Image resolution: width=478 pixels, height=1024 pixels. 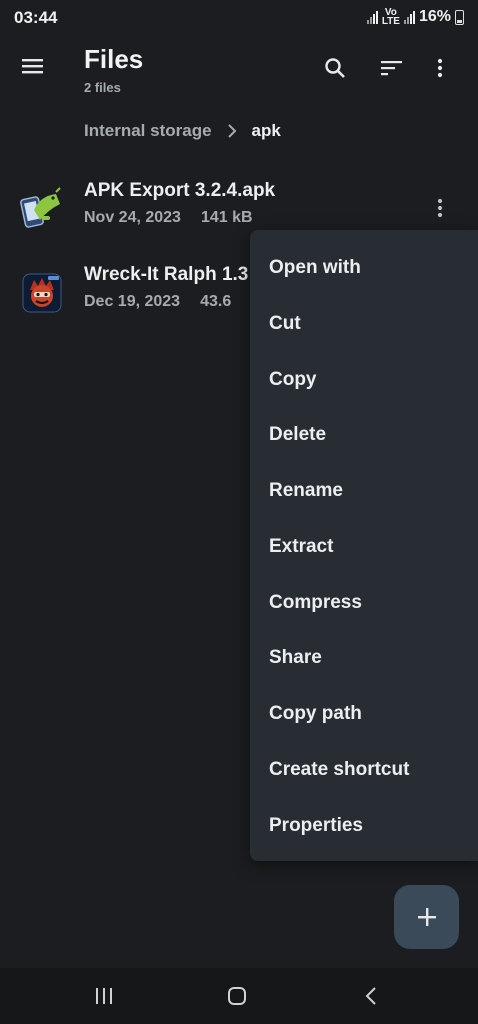 I want to click on menu-item-copy: Copy, so click(x=293, y=380).